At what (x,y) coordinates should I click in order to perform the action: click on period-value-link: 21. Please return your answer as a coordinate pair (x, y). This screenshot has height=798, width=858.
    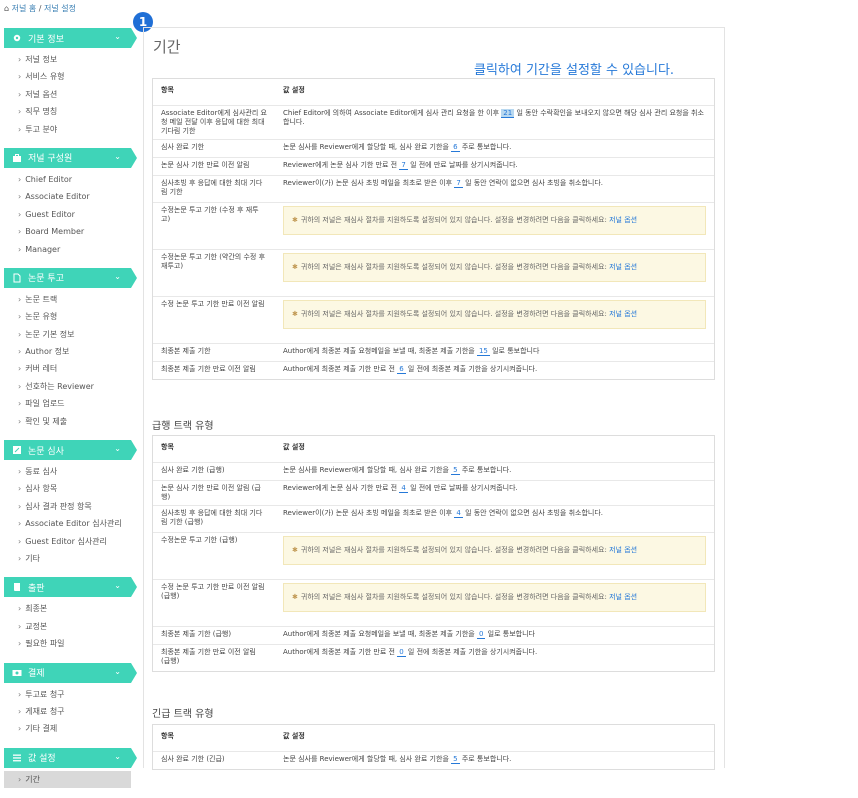
    Looking at the image, I should click on (508, 113).